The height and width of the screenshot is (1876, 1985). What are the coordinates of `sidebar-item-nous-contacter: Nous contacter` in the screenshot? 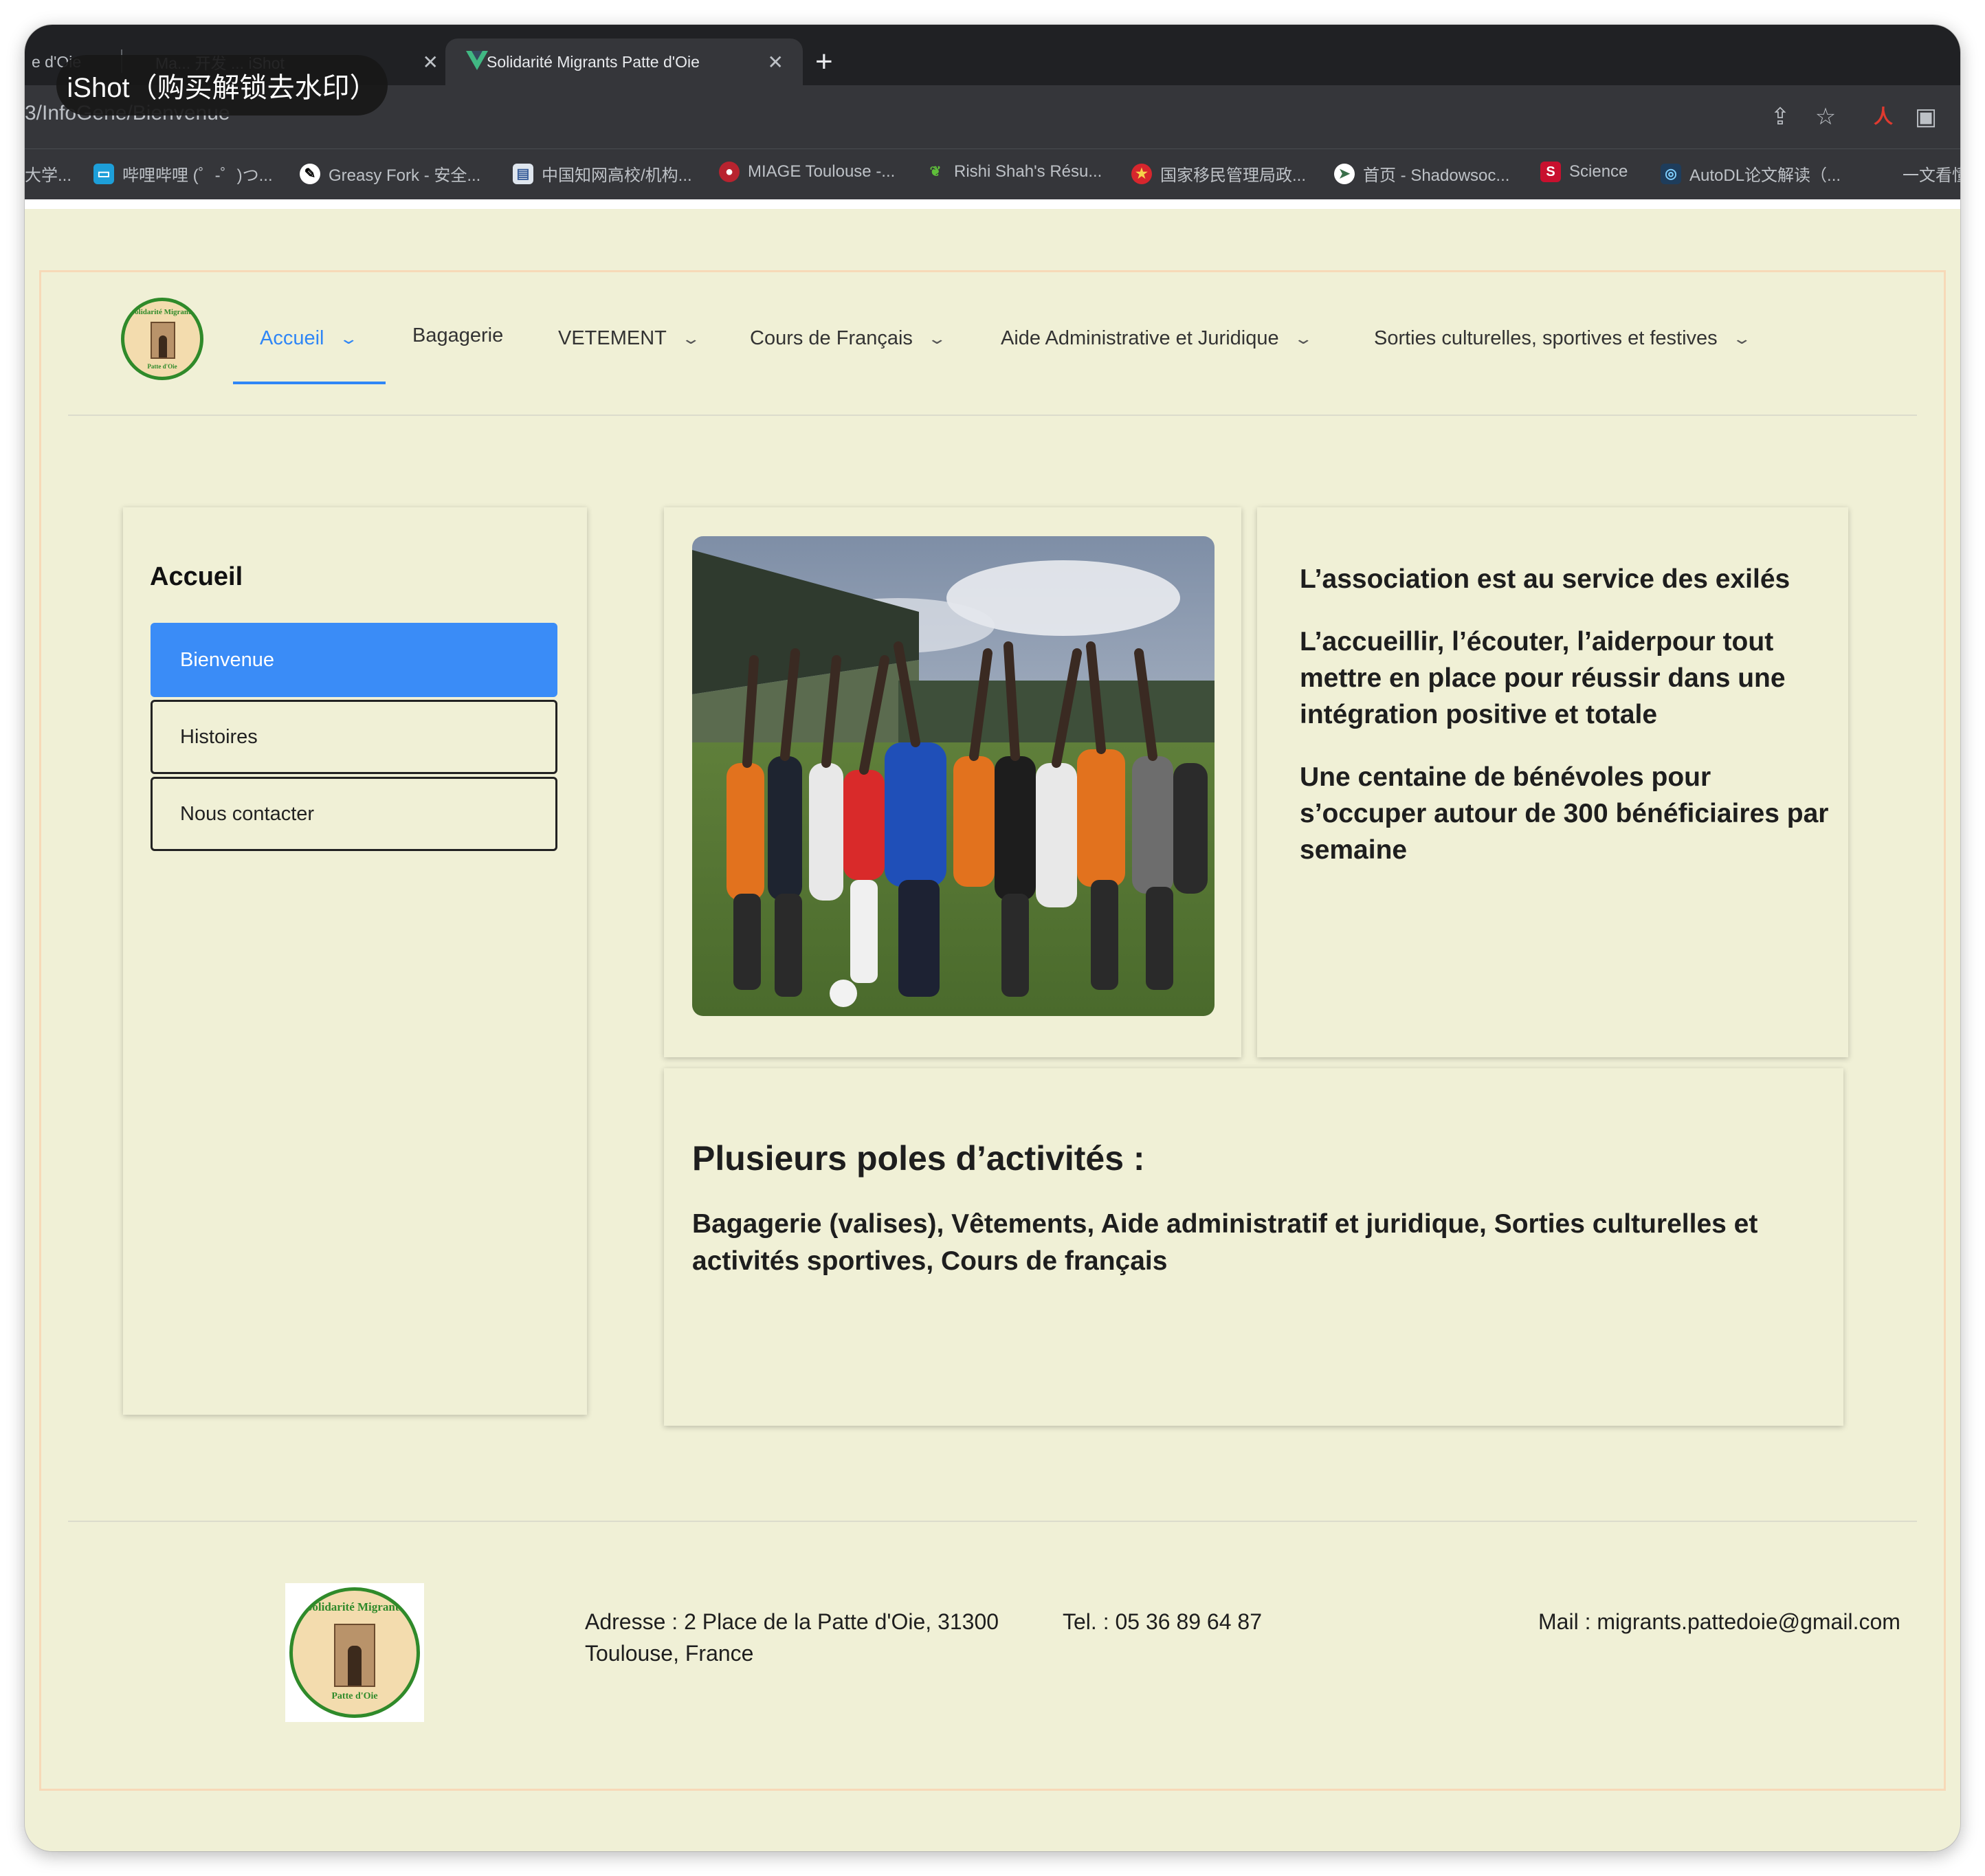 It's located at (354, 814).